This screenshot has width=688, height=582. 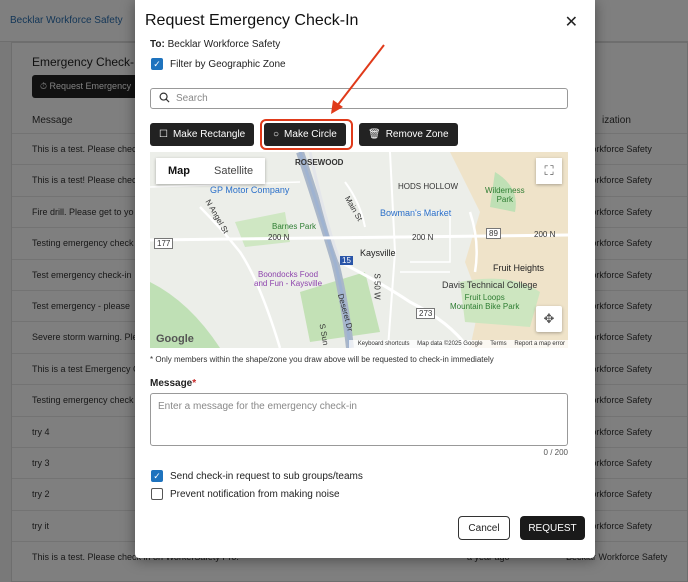 What do you see at coordinates (157, 494) in the screenshot?
I see `noise-checkbox` at bounding box center [157, 494].